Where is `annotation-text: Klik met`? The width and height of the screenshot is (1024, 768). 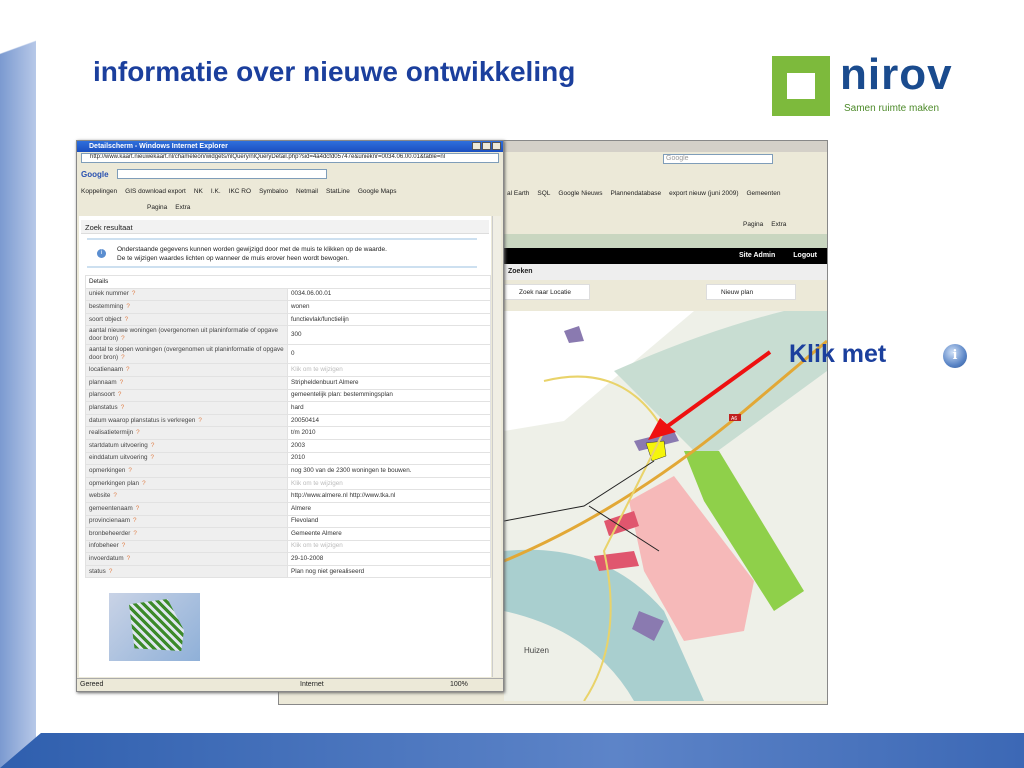 annotation-text: Klik met is located at coordinates (838, 354).